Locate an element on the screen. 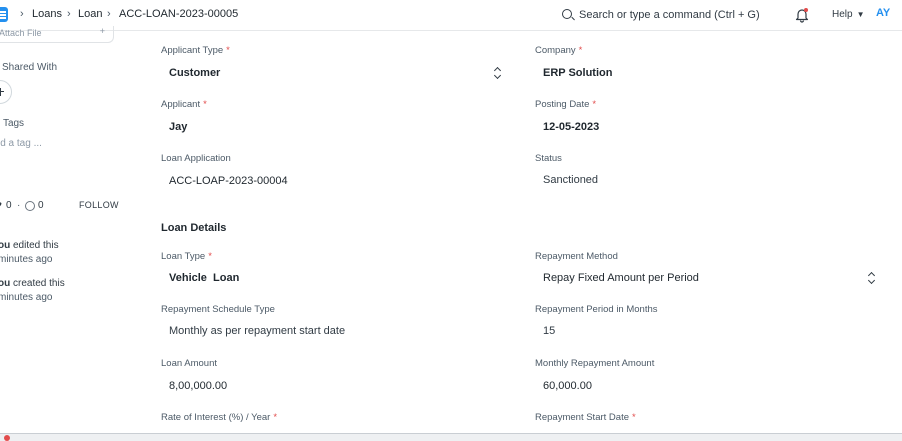 The width and height of the screenshot is (902, 441). attach-file-label: Attach File is located at coordinates (21, 33).